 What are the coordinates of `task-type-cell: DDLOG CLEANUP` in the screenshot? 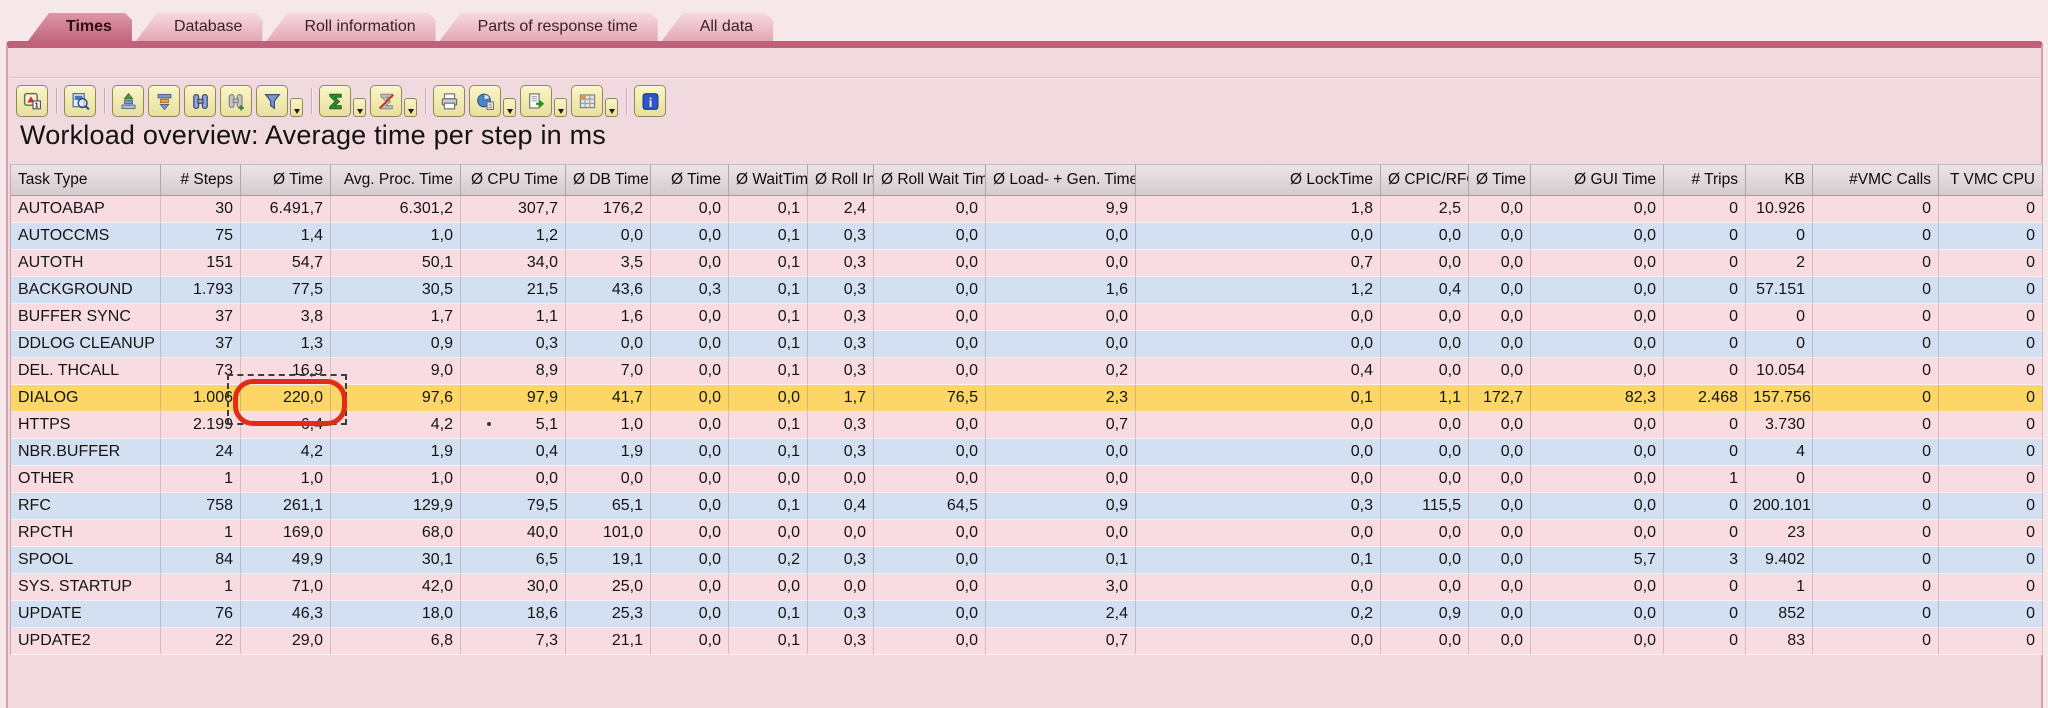 It's located at (86, 344).